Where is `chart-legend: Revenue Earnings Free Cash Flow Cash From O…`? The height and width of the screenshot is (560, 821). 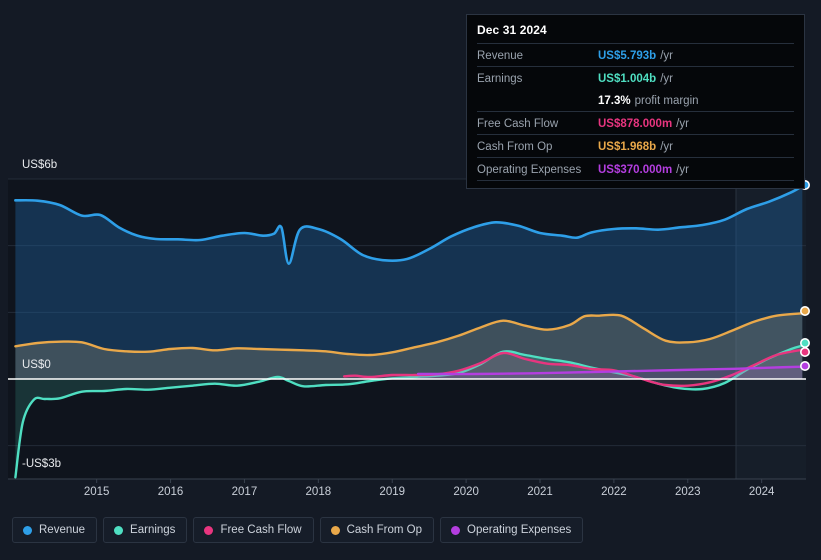
chart-legend: Revenue Earnings Free Cash Flow Cash From O… is located at coordinates (298, 530).